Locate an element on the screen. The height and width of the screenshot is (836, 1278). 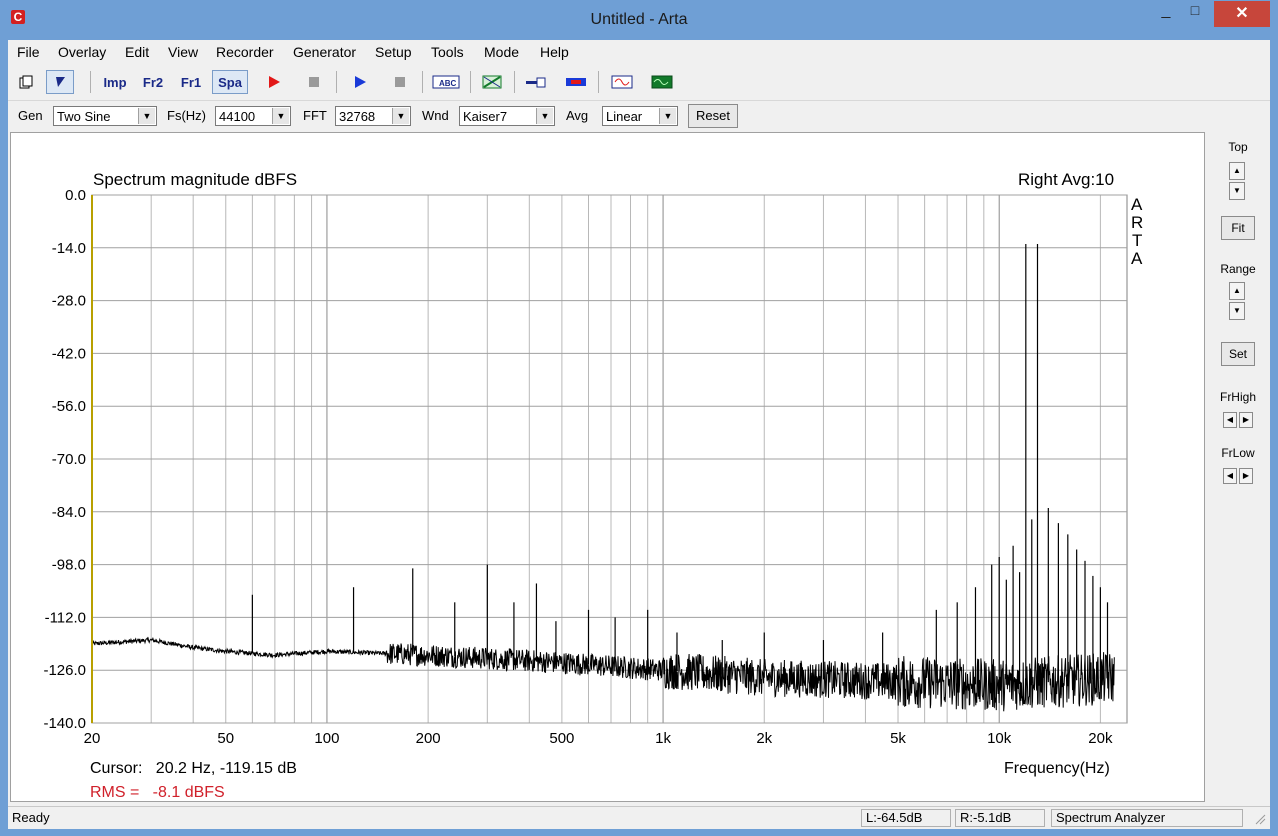
close-button: ✕ is located at coordinates (1242, 14).